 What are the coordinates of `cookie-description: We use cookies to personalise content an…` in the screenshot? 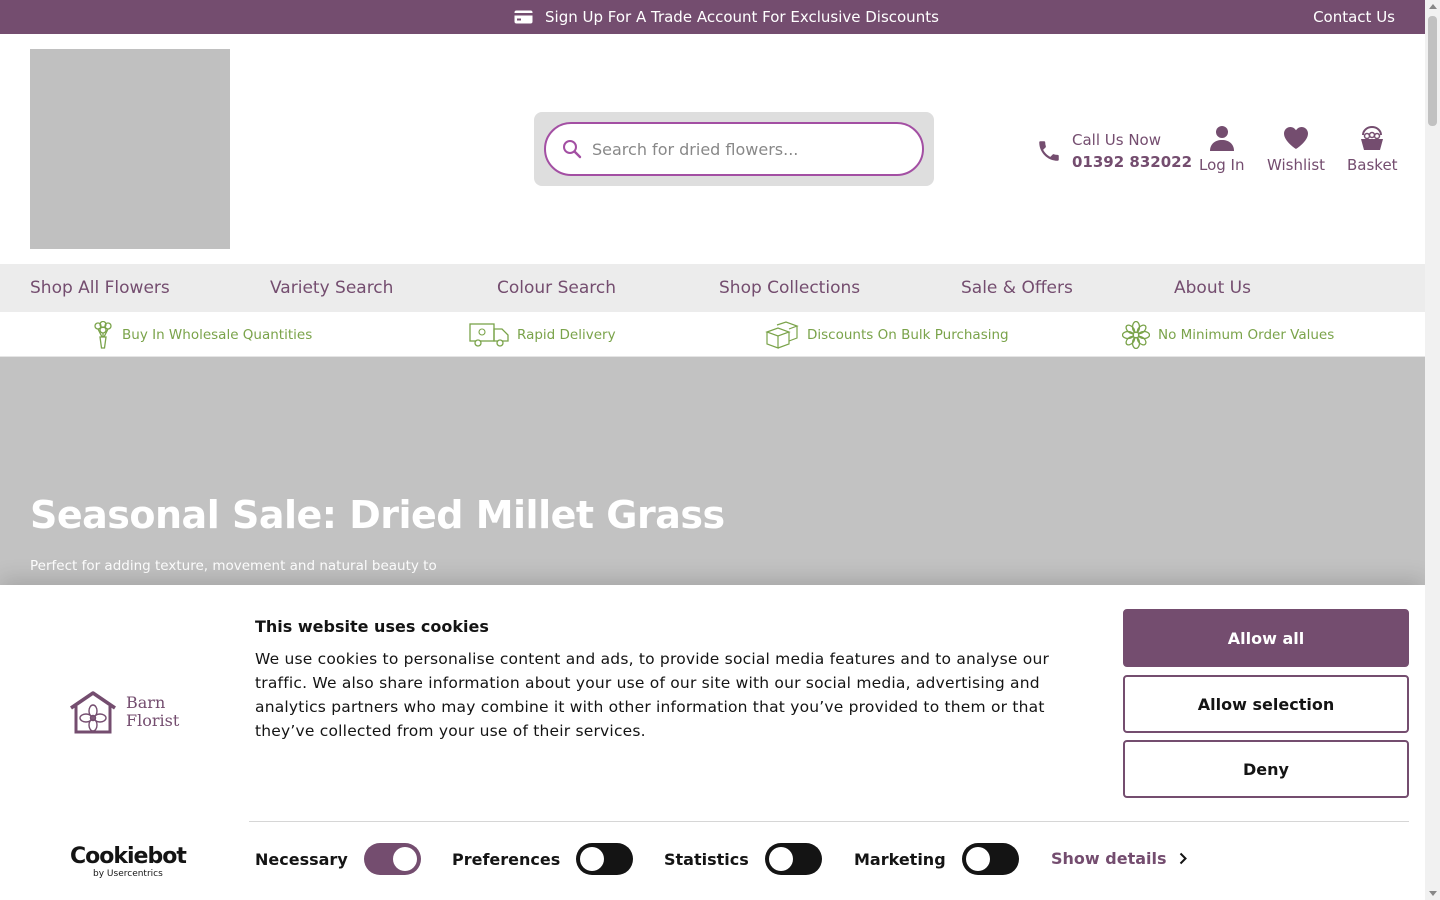 It's located at (652, 695).